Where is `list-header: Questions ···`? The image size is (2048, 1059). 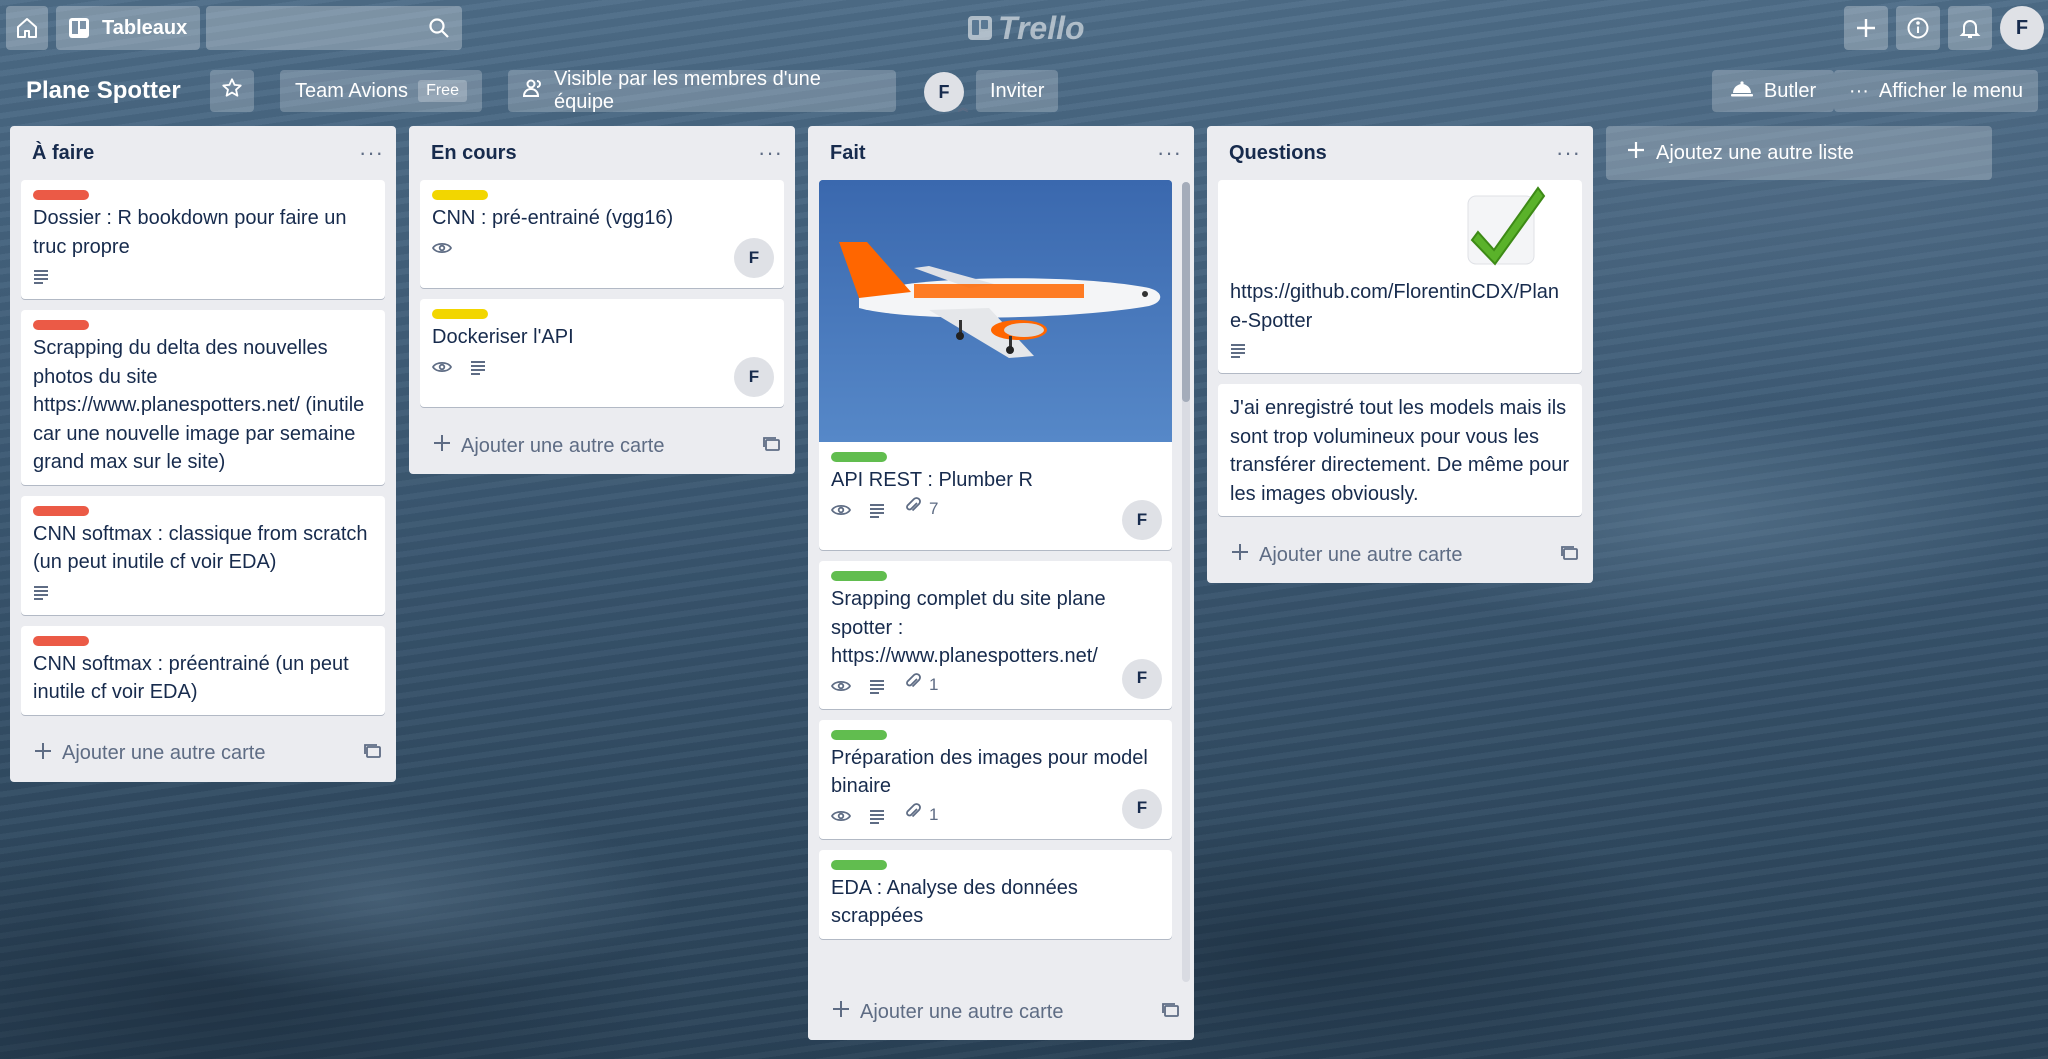
list-header: Questions ··· is located at coordinates (1400, 153).